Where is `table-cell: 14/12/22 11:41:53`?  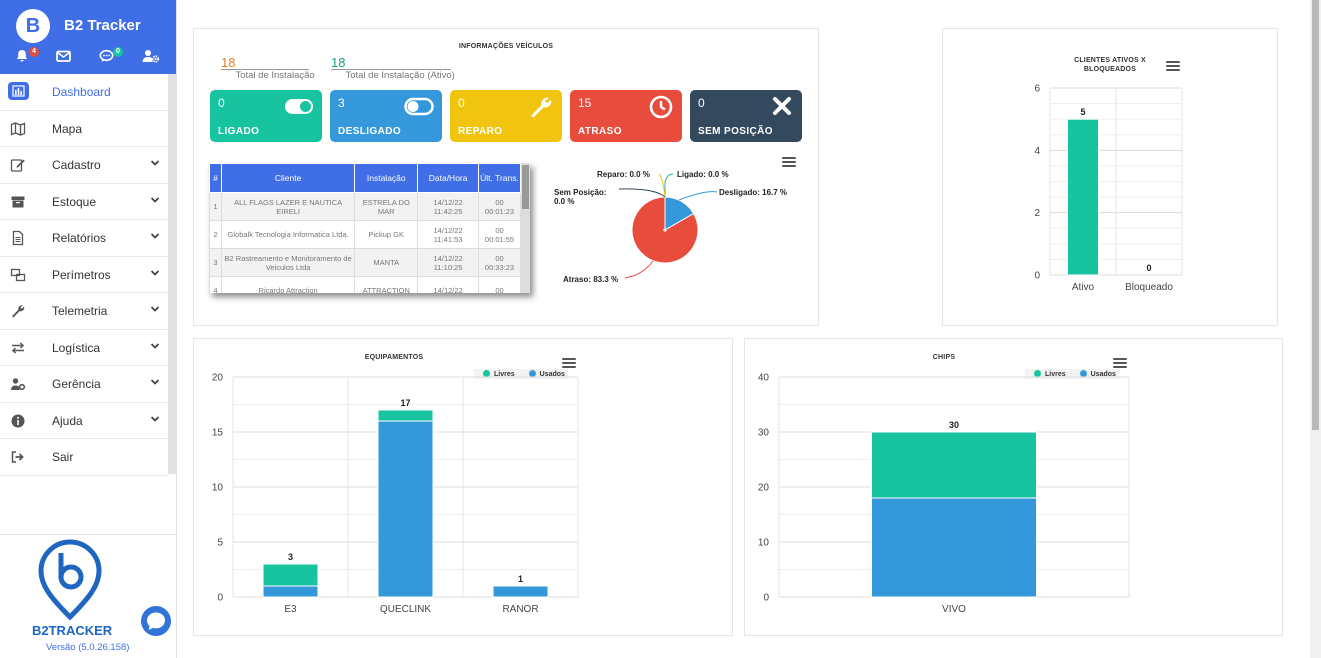
table-cell: 14/12/22 11:41:53 is located at coordinates (448, 234).